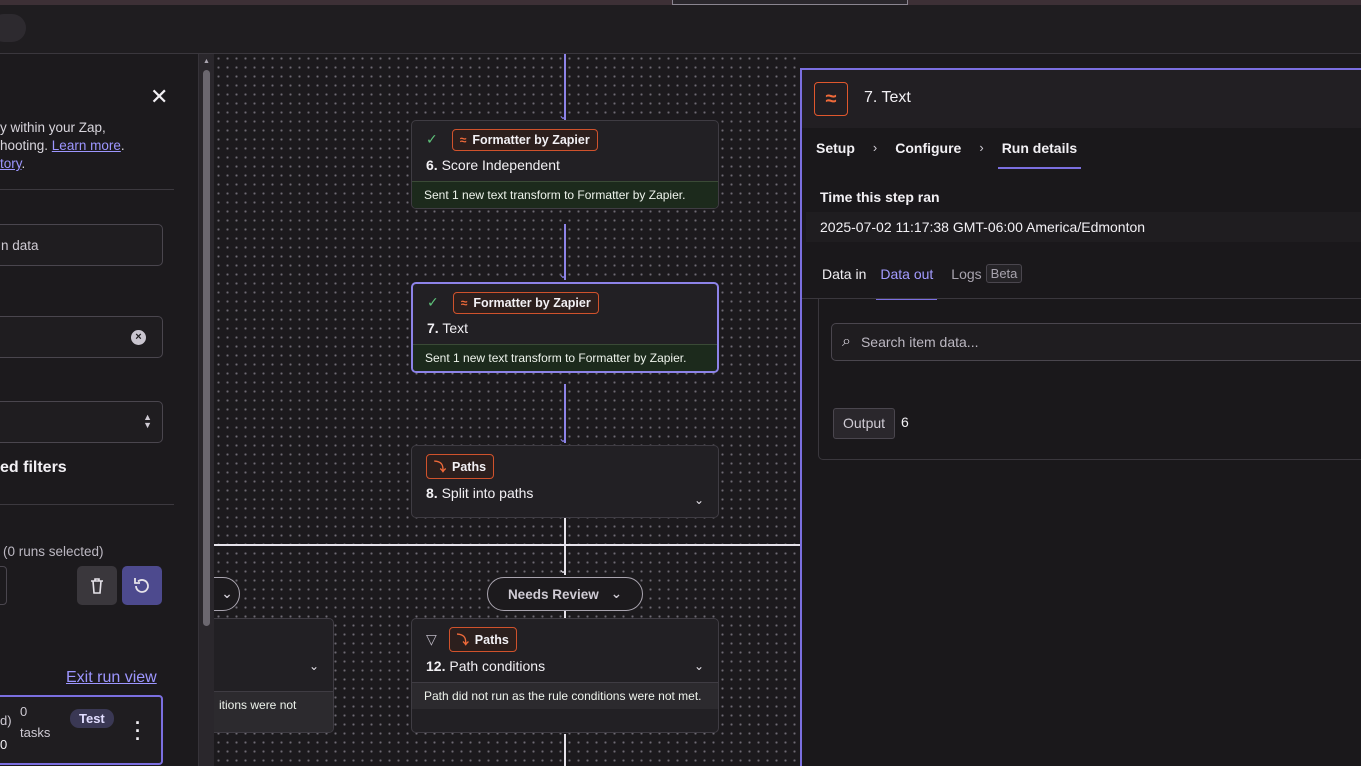 The width and height of the screenshot is (1361, 766). I want to click on tab-data-in: Data in, so click(844, 274).